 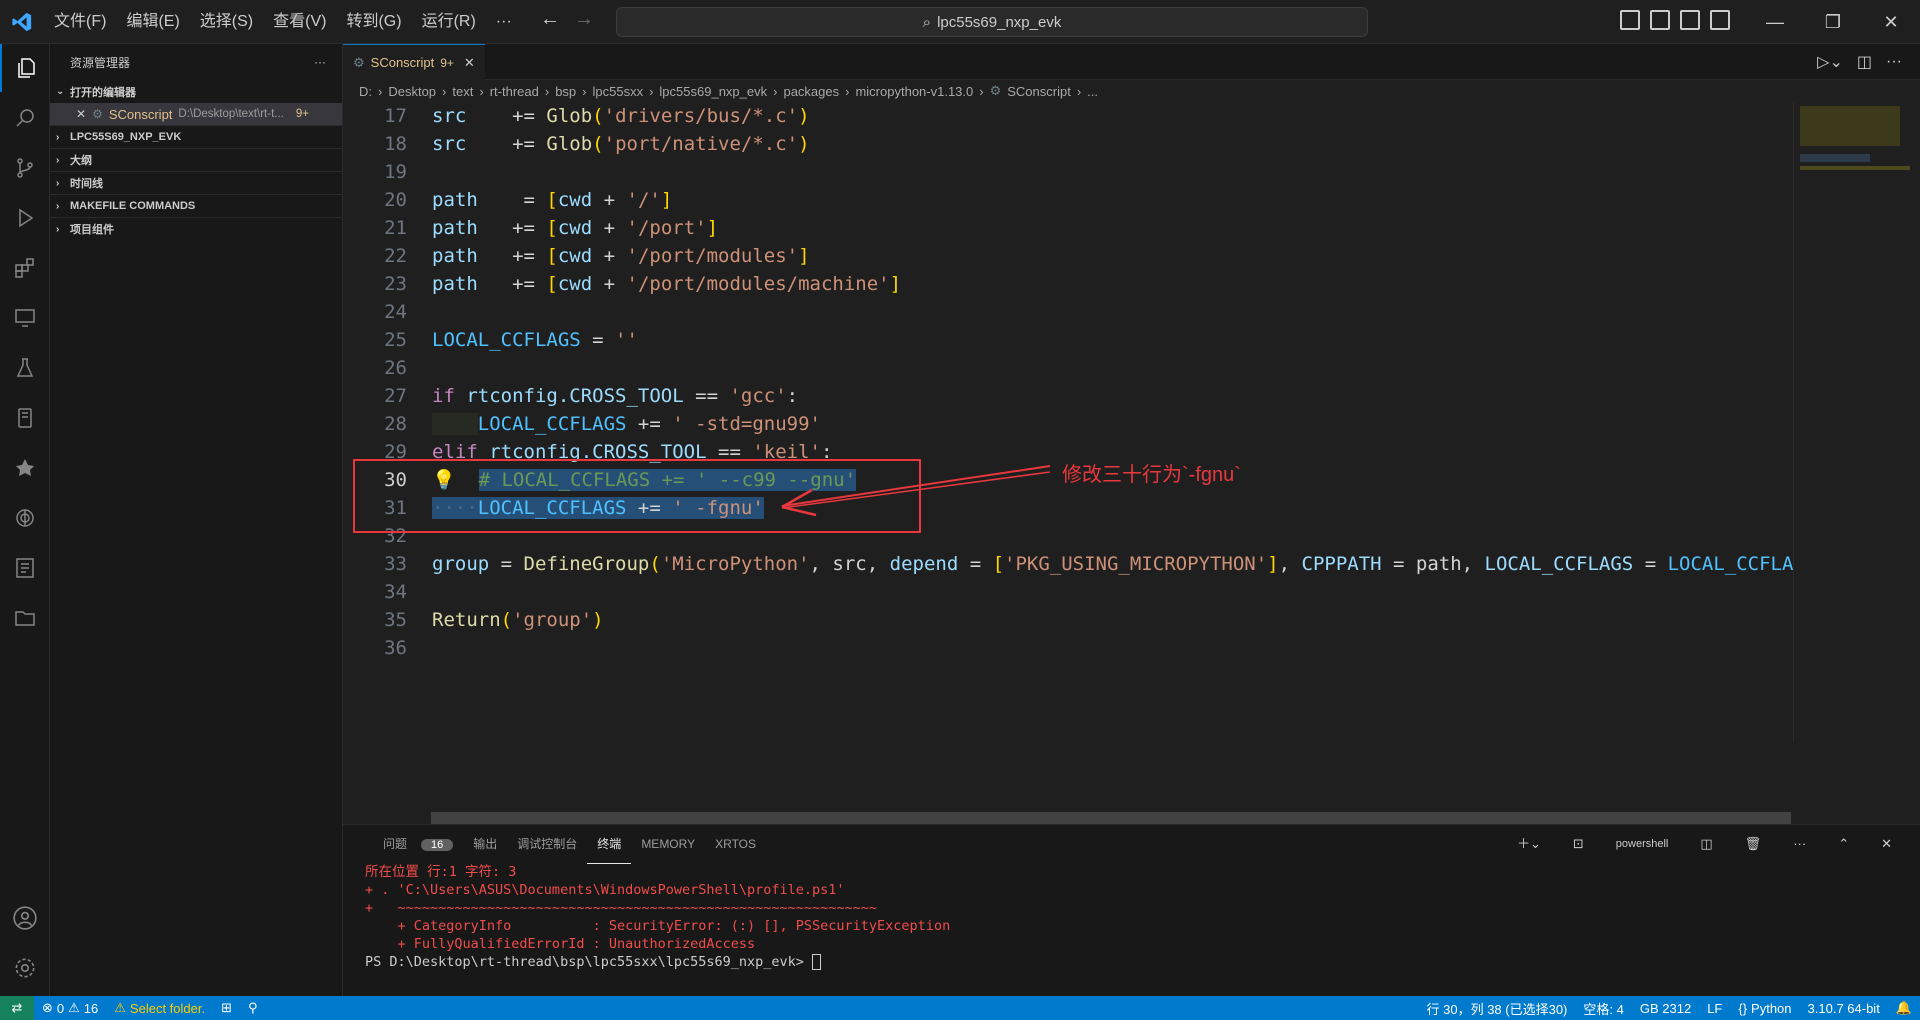 I want to click on breadcrumb-item: lpc55s69_nxp_evk, so click(x=713, y=91).